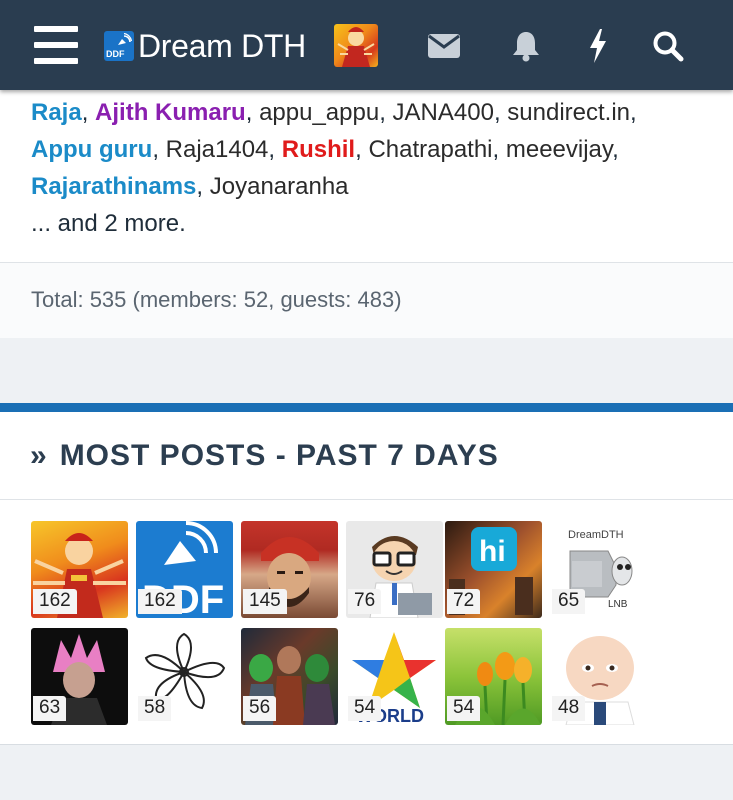  I want to click on bell-icon, so click(526, 46).